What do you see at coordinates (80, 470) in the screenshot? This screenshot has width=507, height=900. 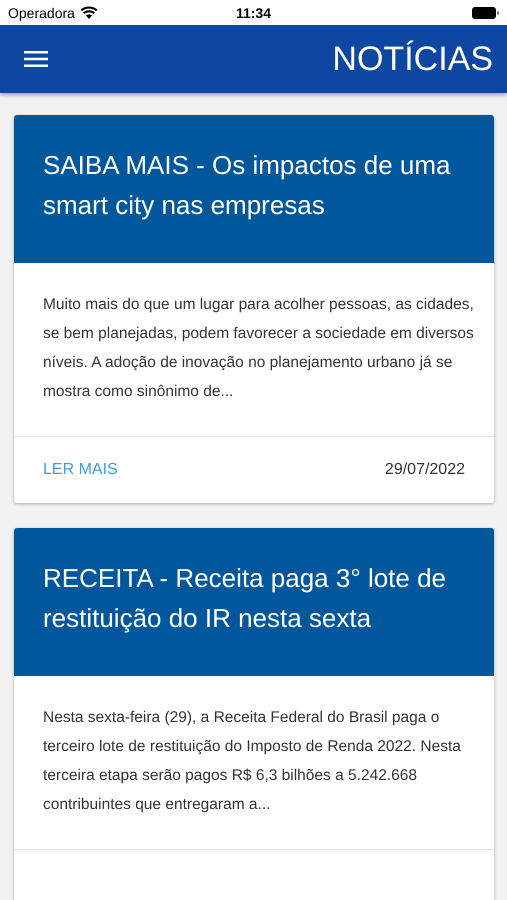 I see `read-more-link: LER MAIS` at bounding box center [80, 470].